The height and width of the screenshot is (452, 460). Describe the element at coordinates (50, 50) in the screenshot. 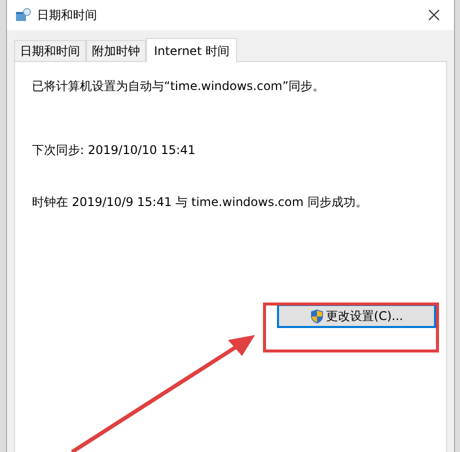

I see `tab: 日期和时间` at that location.